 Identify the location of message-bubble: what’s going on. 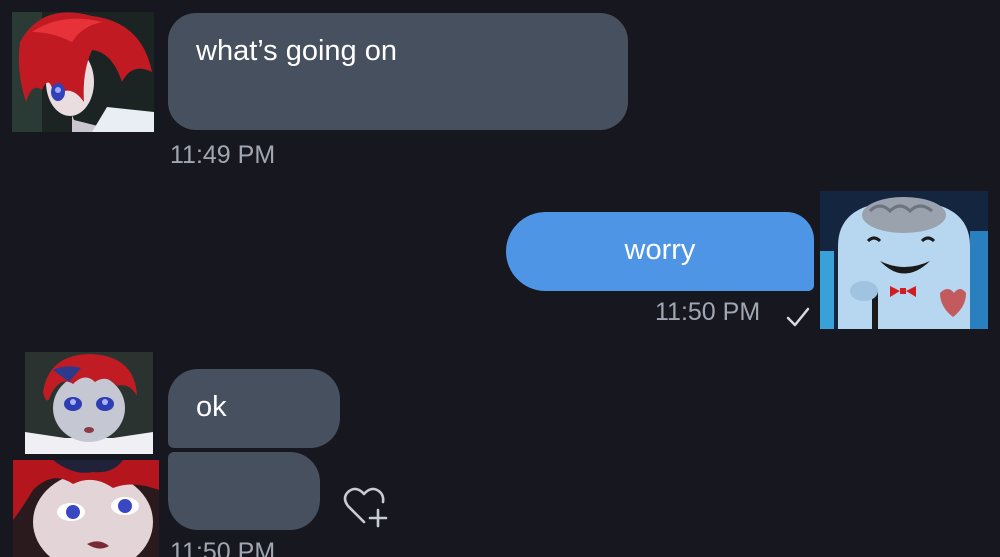
(398, 71).